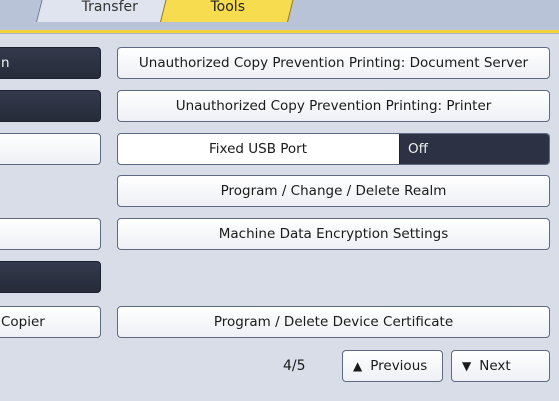 This screenshot has height=401, width=559. What do you see at coordinates (358, 366) in the screenshot?
I see `up-triangle-icon: ▲` at bounding box center [358, 366].